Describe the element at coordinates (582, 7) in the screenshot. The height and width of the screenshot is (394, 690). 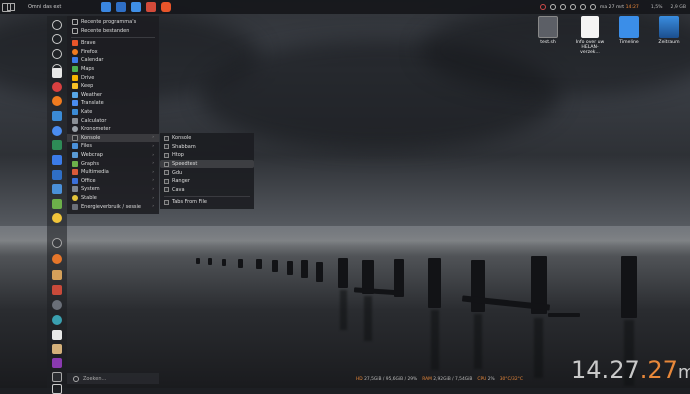
I see `volume-icon` at that location.